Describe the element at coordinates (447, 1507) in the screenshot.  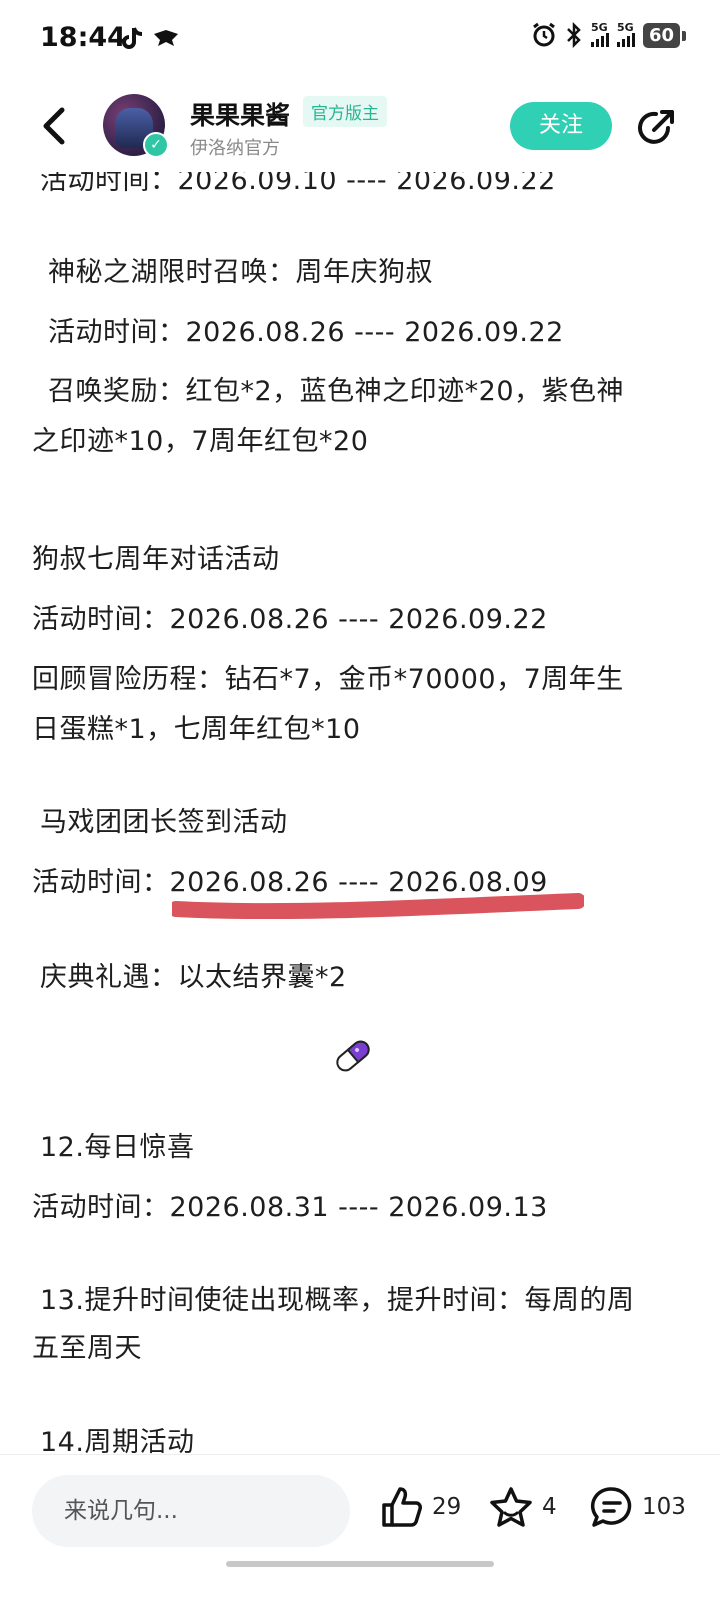
I see `like-count: 29` at that location.